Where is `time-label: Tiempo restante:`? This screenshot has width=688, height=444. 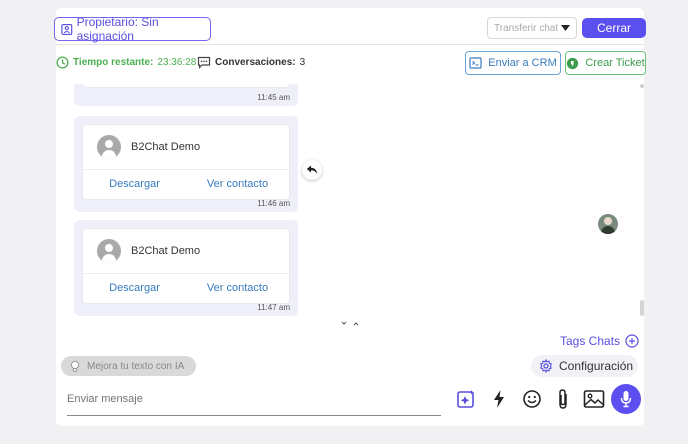
time-label: Tiempo restante: is located at coordinates (113, 62).